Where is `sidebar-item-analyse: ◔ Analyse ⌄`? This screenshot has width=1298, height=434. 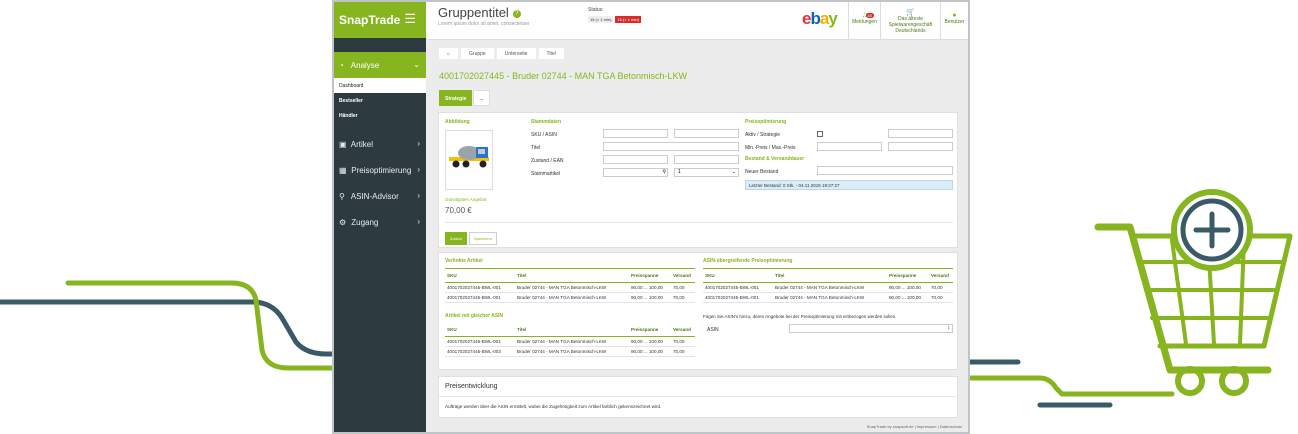
sidebar-item-analyse: ◔ Analyse ⌄ is located at coordinates (380, 65).